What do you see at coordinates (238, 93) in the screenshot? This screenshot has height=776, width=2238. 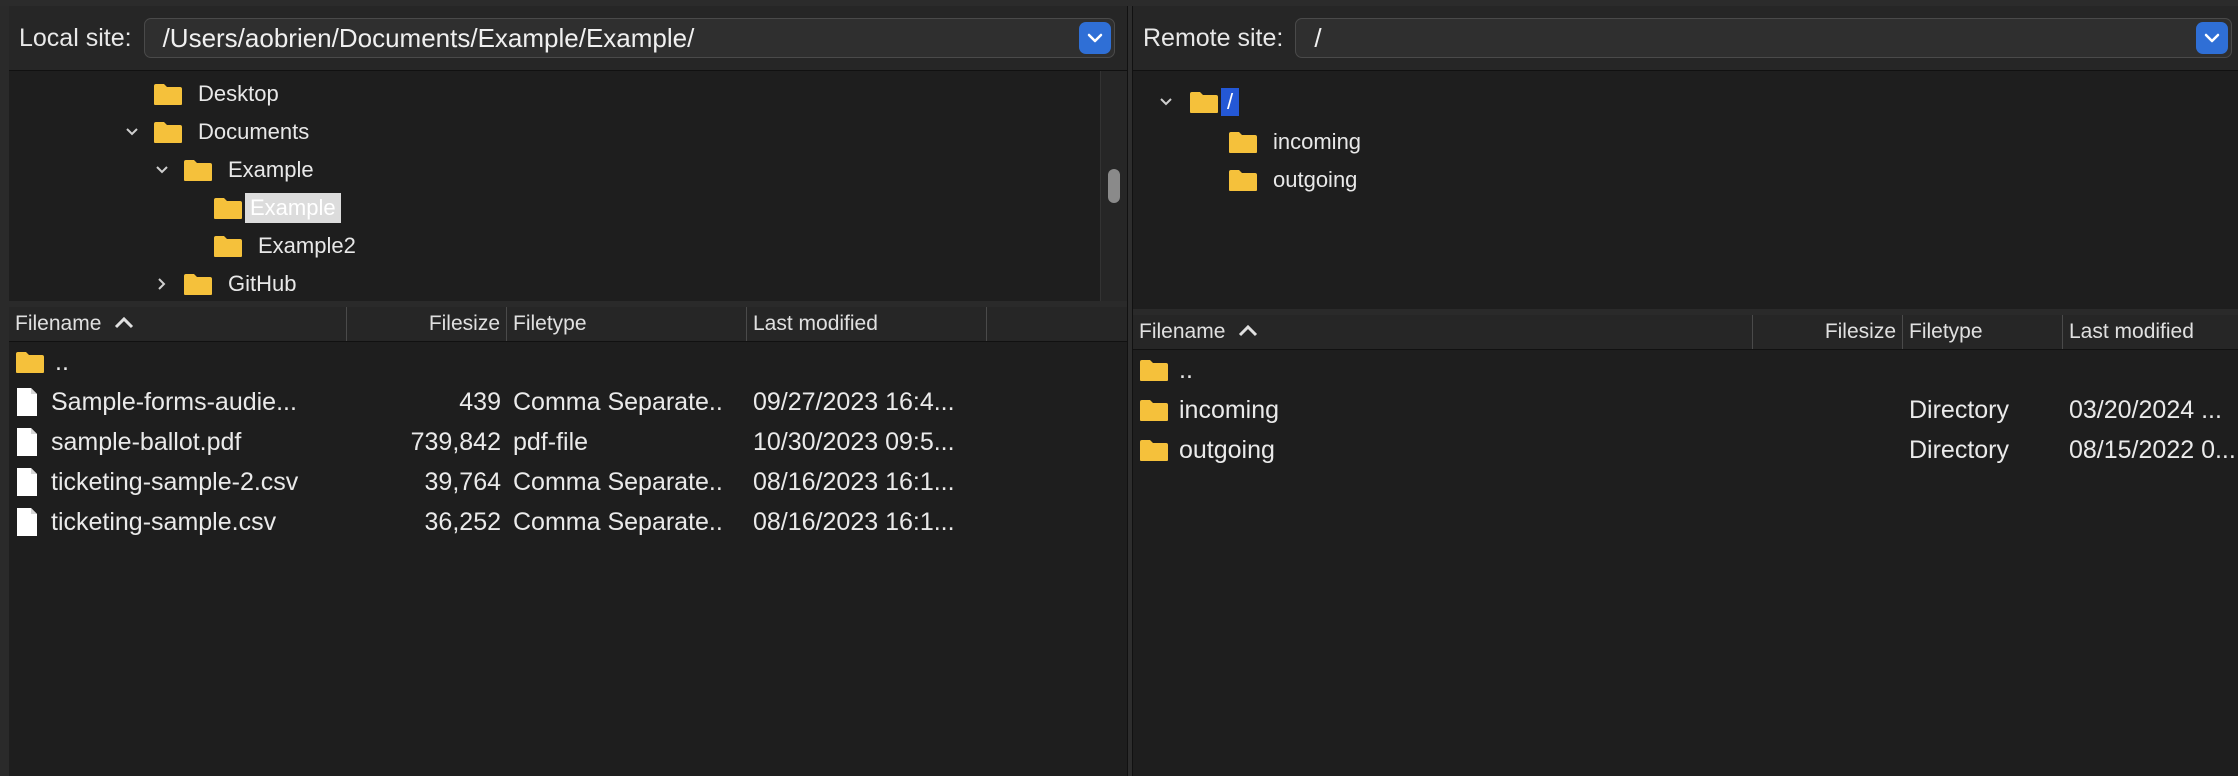 I see `tree-item-label: Desktop` at bounding box center [238, 93].